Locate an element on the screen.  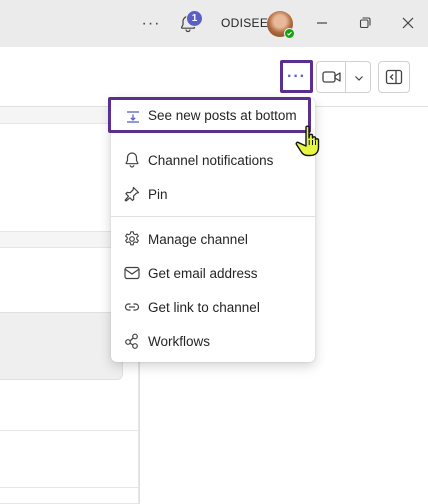
hand-cursor-icon is located at coordinates (307, 141).